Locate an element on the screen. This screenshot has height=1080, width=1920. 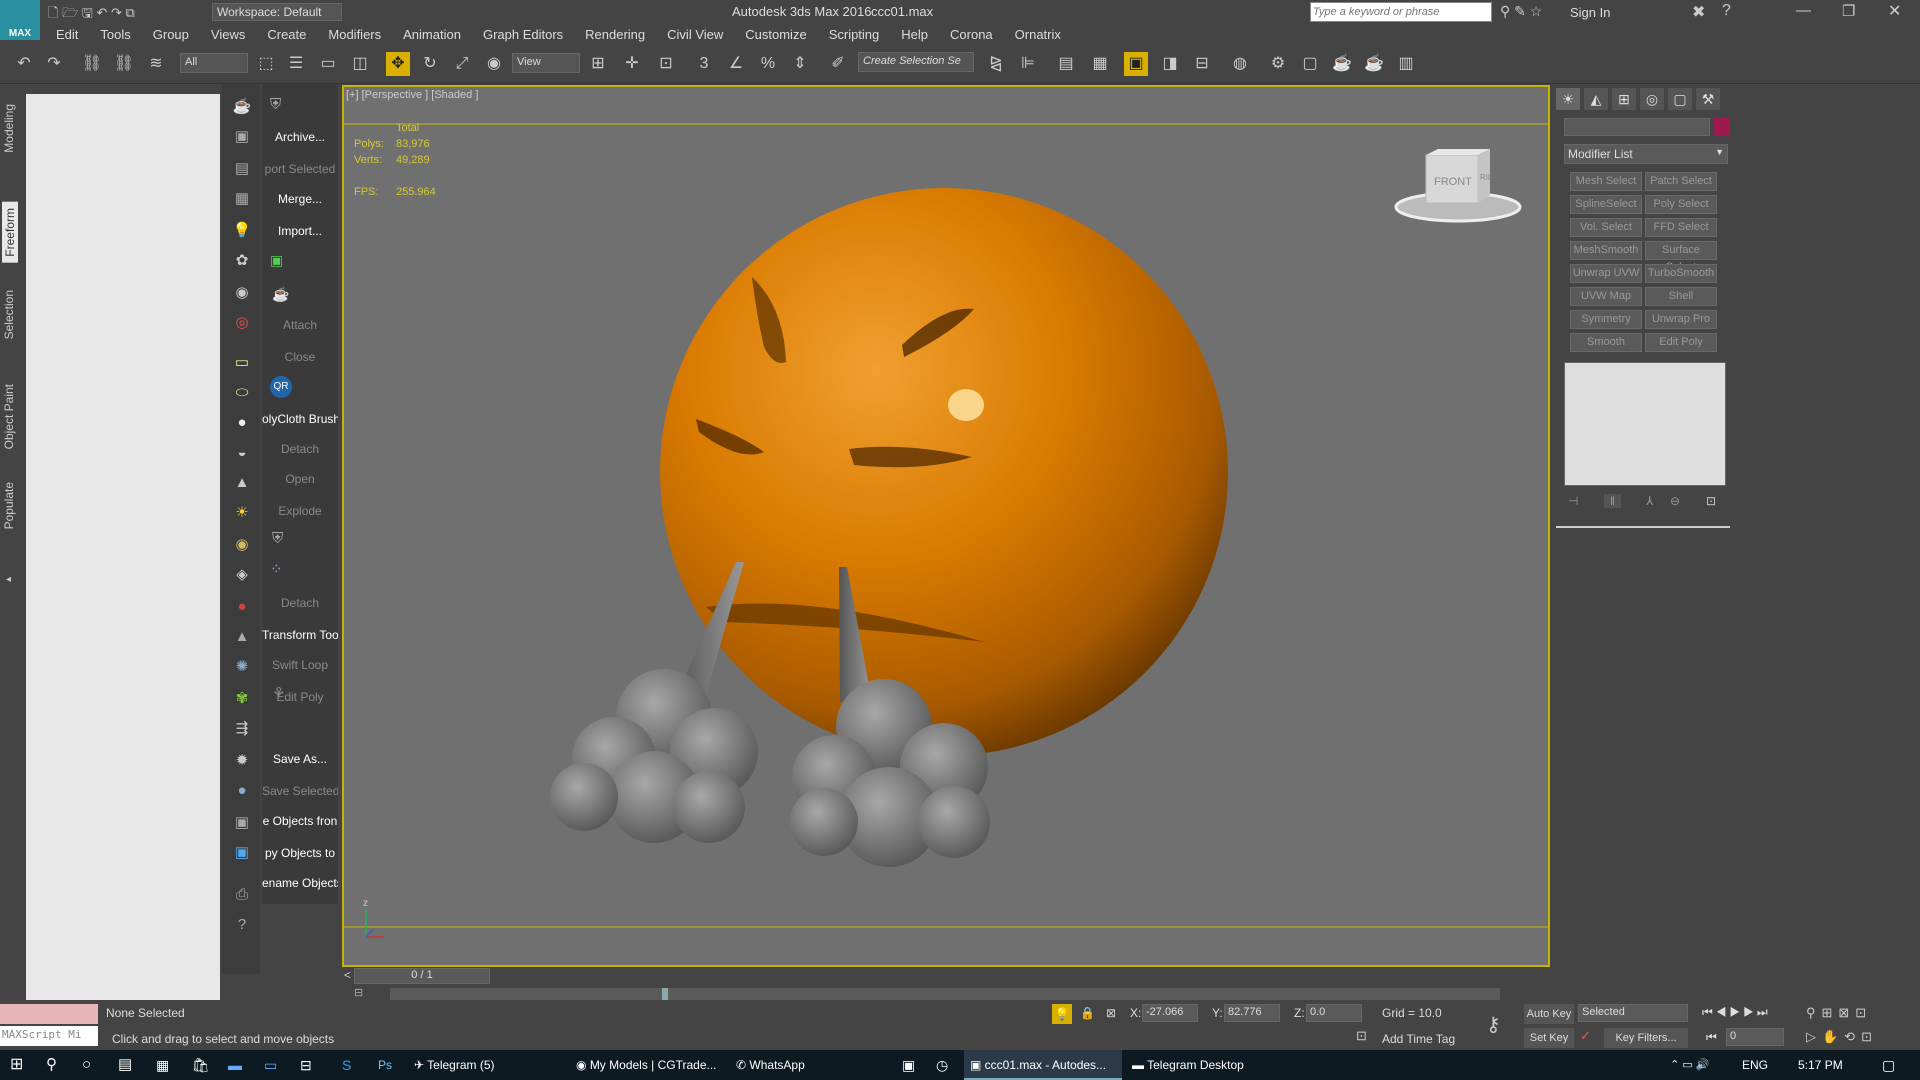
key-mode-dropdown: Selected is located at coordinates (1633, 1013).